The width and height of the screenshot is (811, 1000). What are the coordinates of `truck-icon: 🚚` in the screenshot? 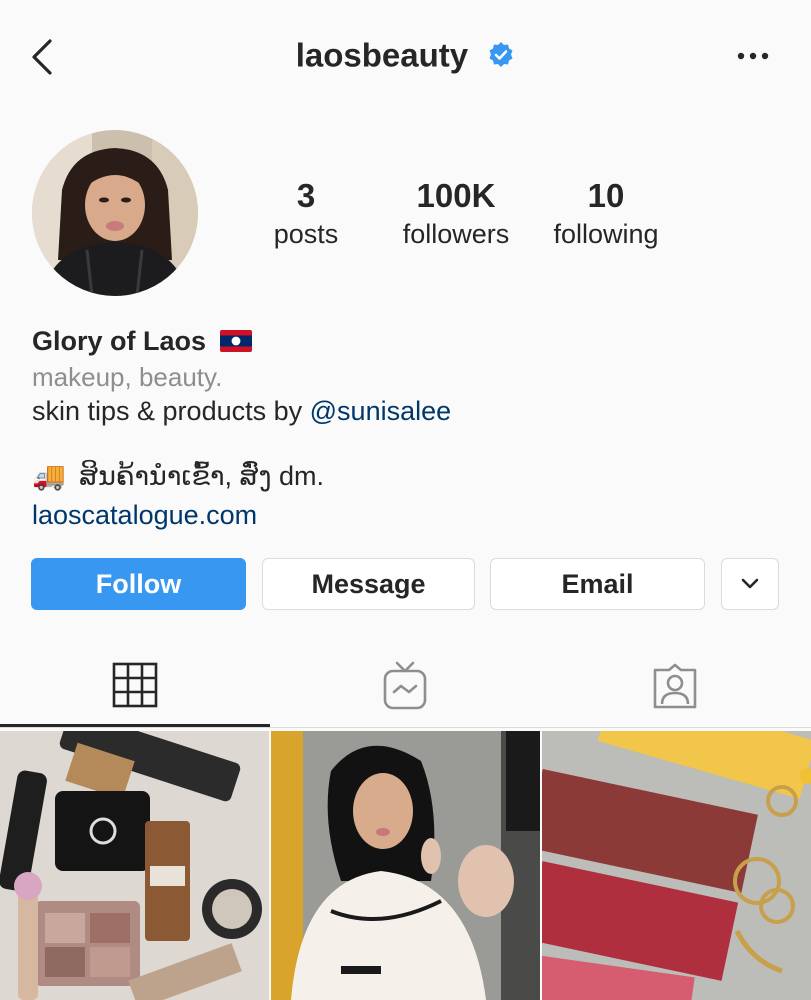 It's located at (49, 476).